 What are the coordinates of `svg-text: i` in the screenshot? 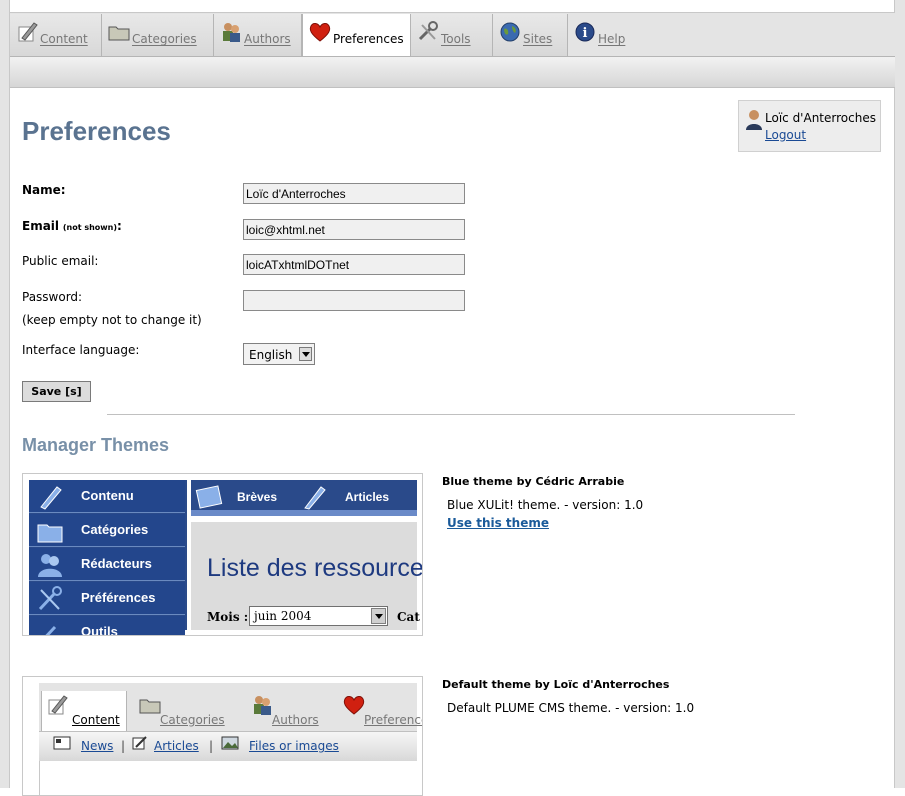 It's located at (585, 33).